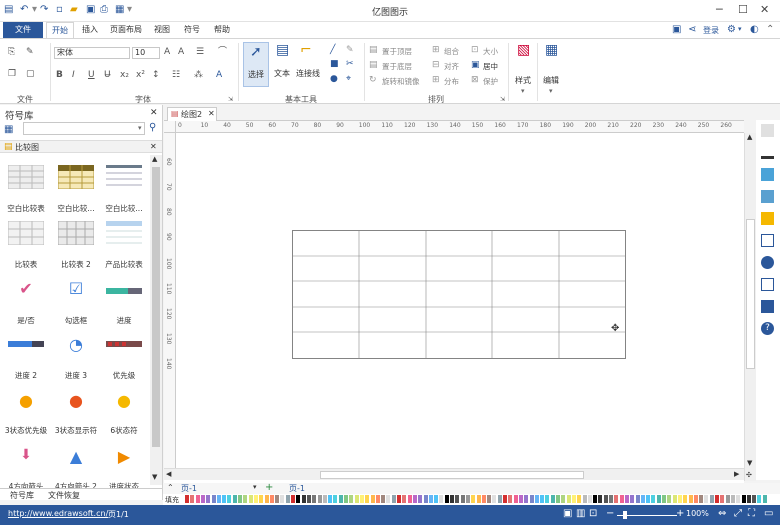  What do you see at coordinates (767, 218) in the screenshot?
I see `layers-icon` at bounding box center [767, 218].